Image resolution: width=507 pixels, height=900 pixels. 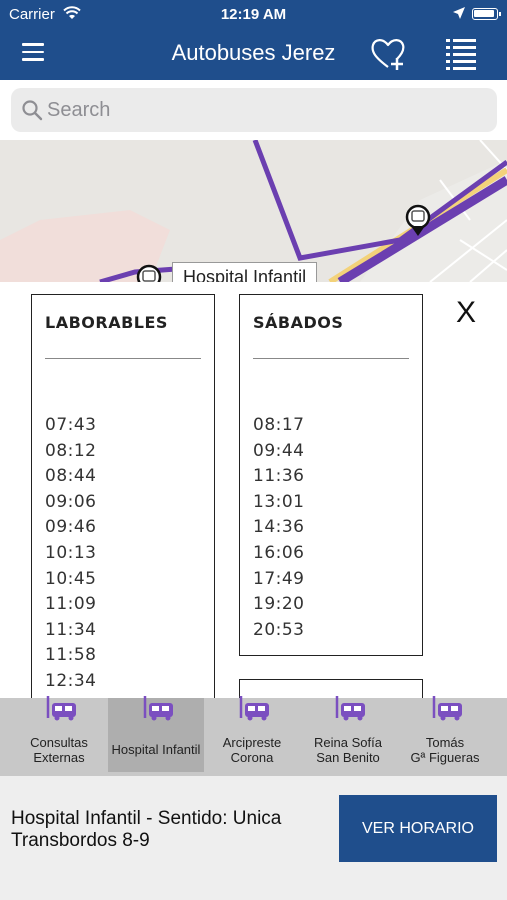 What do you see at coordinates (59, 750) in the screenshot?
I see `stop-label: Consultas Externas` at bounding box center [59, 750].